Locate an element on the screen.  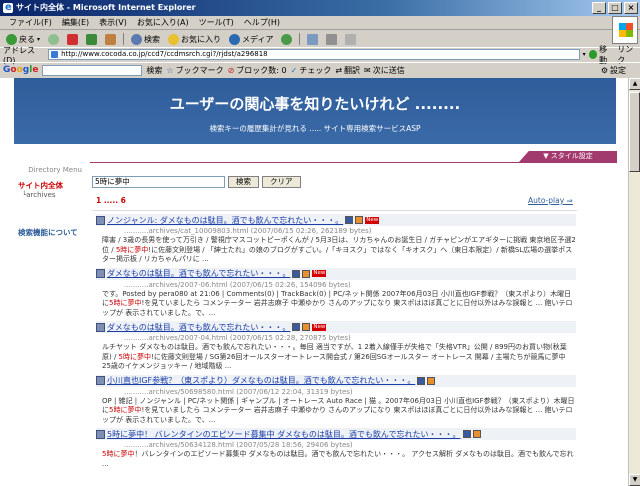
printer-icon is located at coordinates (332, 39).